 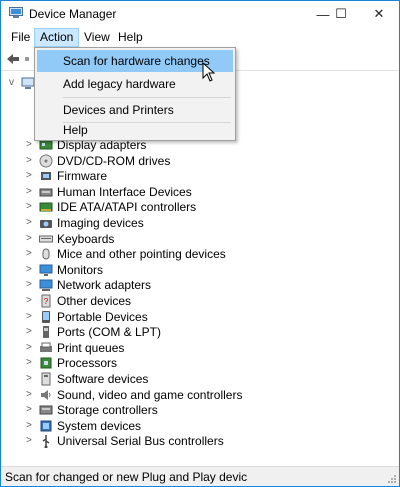 What do you see at coordinates (200, 223) in the screenshot?
I see `tree-item: > Imaging devices` at bounding box center [200, 223].